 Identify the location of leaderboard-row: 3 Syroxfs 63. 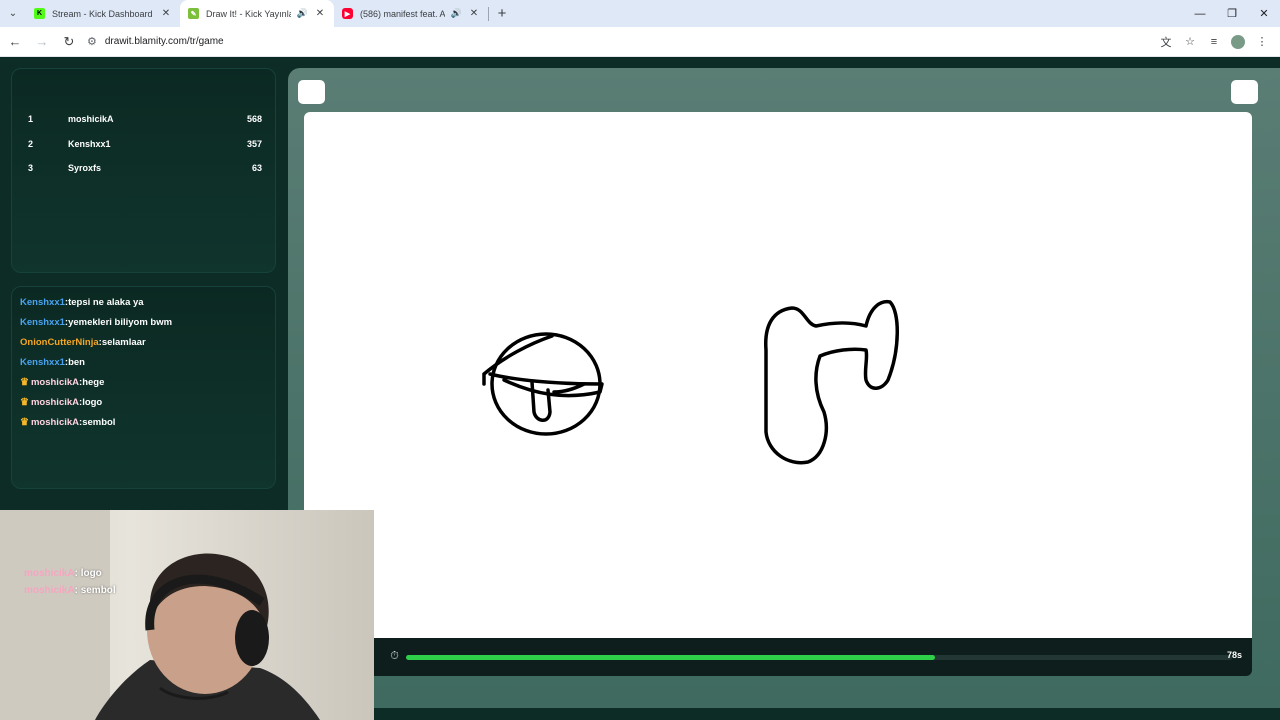
(145, 168).